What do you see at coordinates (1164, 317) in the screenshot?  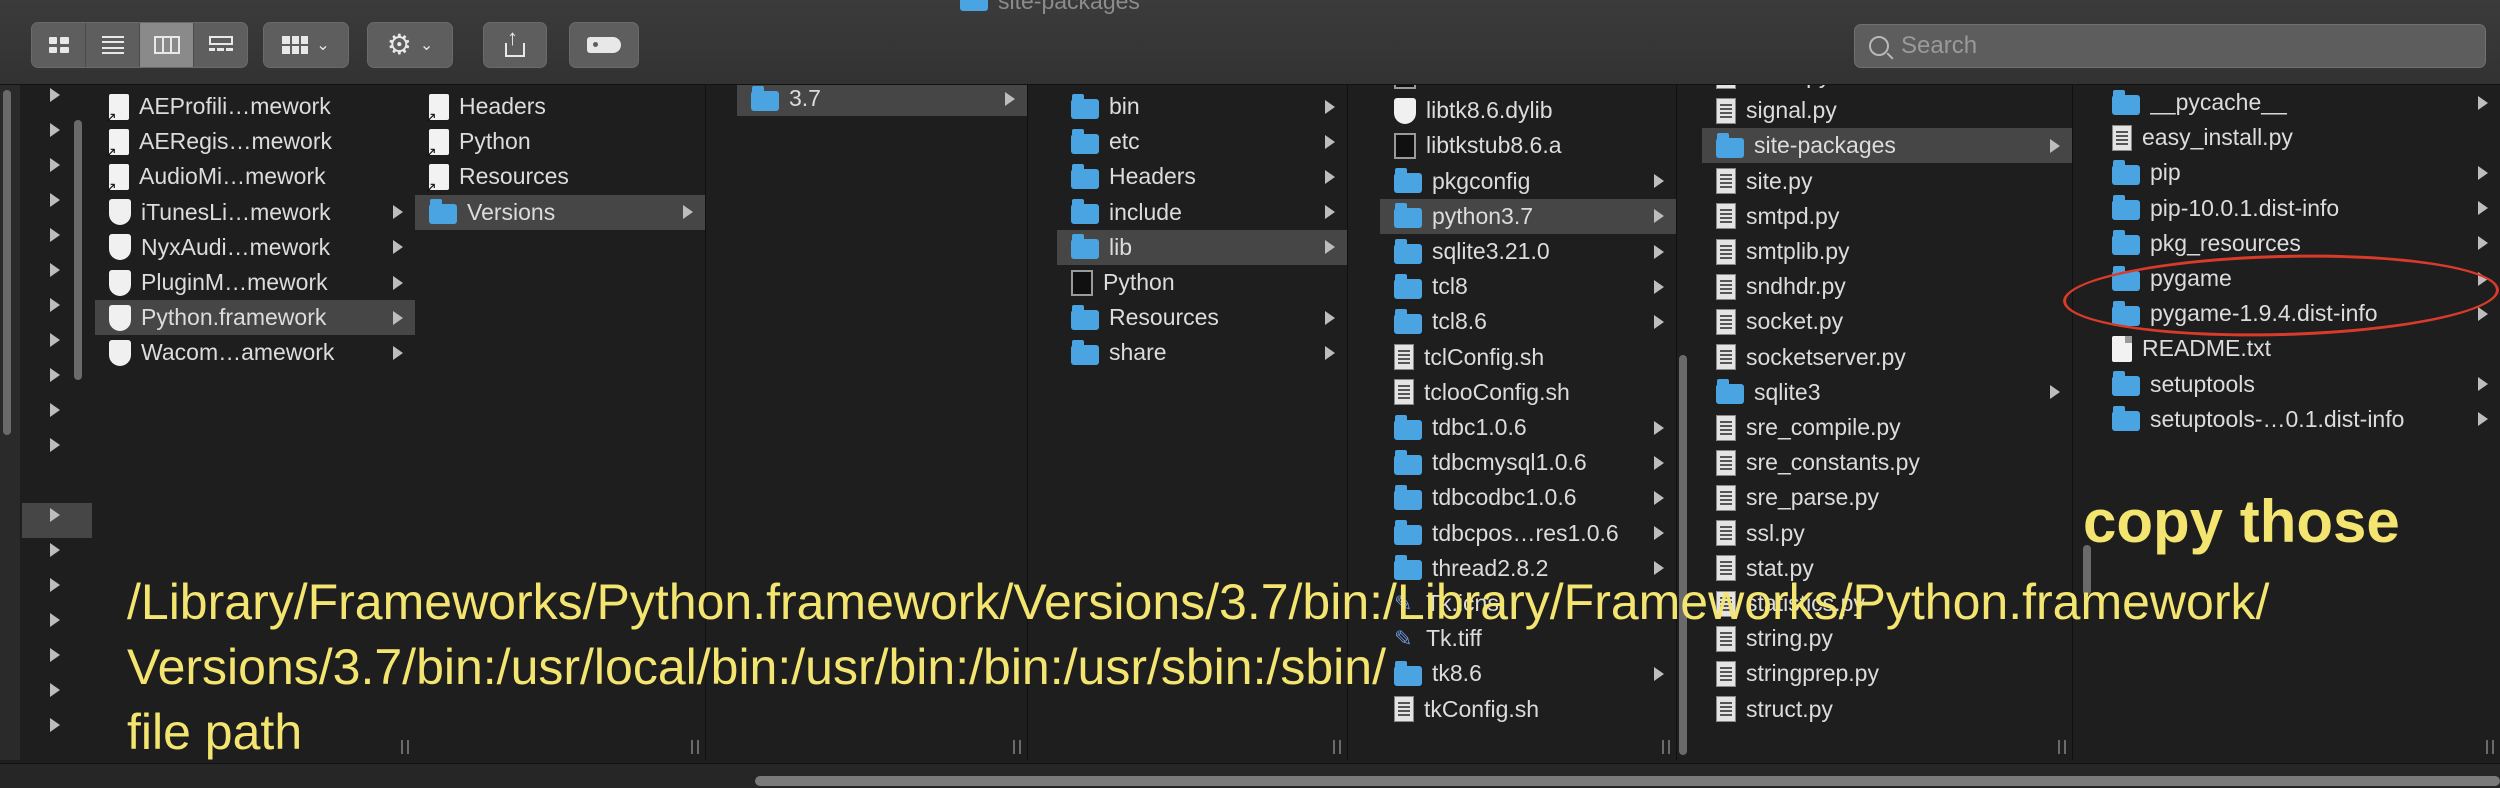 I see `list-item-label: Resources` at bounding box center [1164, 317].